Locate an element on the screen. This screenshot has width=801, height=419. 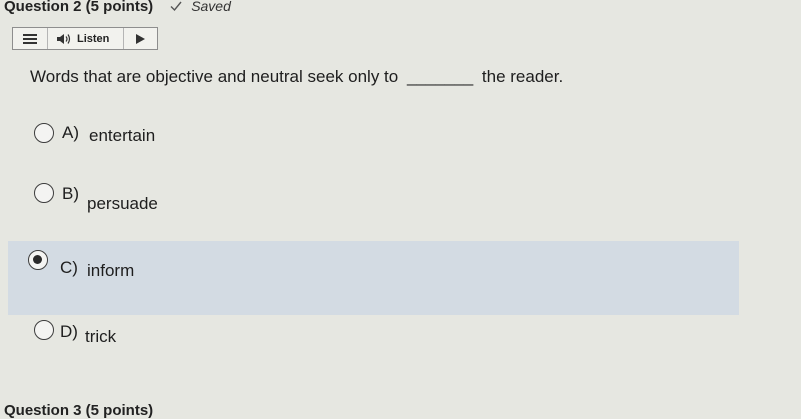
question-header: Question 2 (5 points) Saved is located at coordinates (117, 7).